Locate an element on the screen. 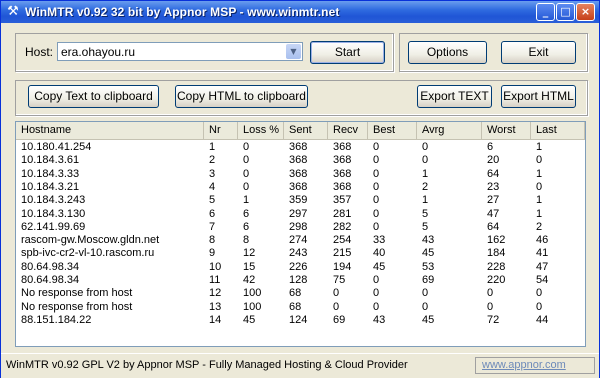  cell-best: 40 is located at coordinates (379, 253).